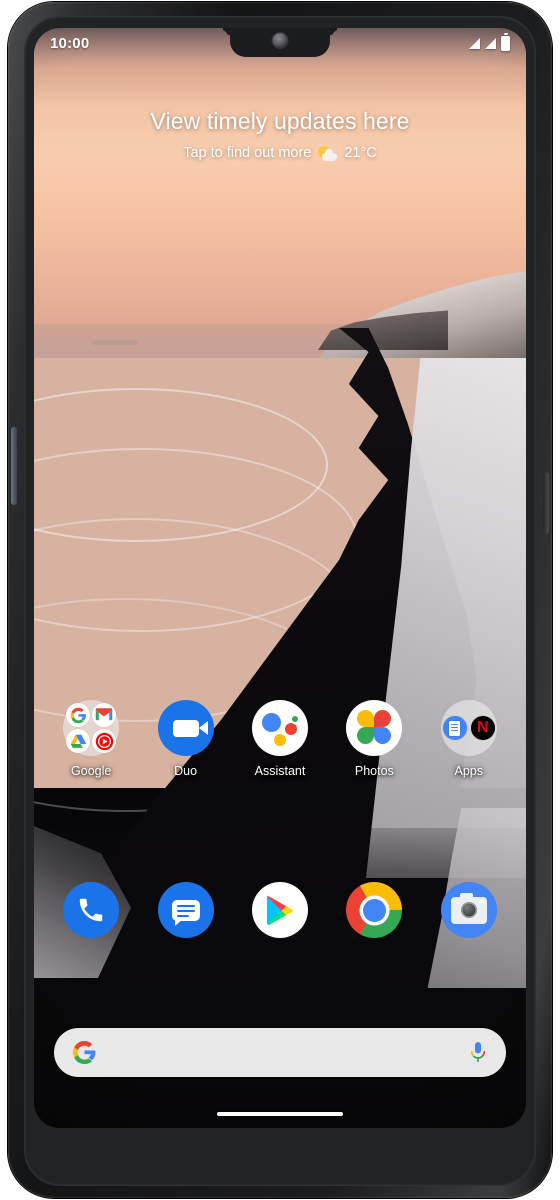 This screenshot has height=1200, width=560. I want to click on signal-bars-2-icon, so click(490, 43).